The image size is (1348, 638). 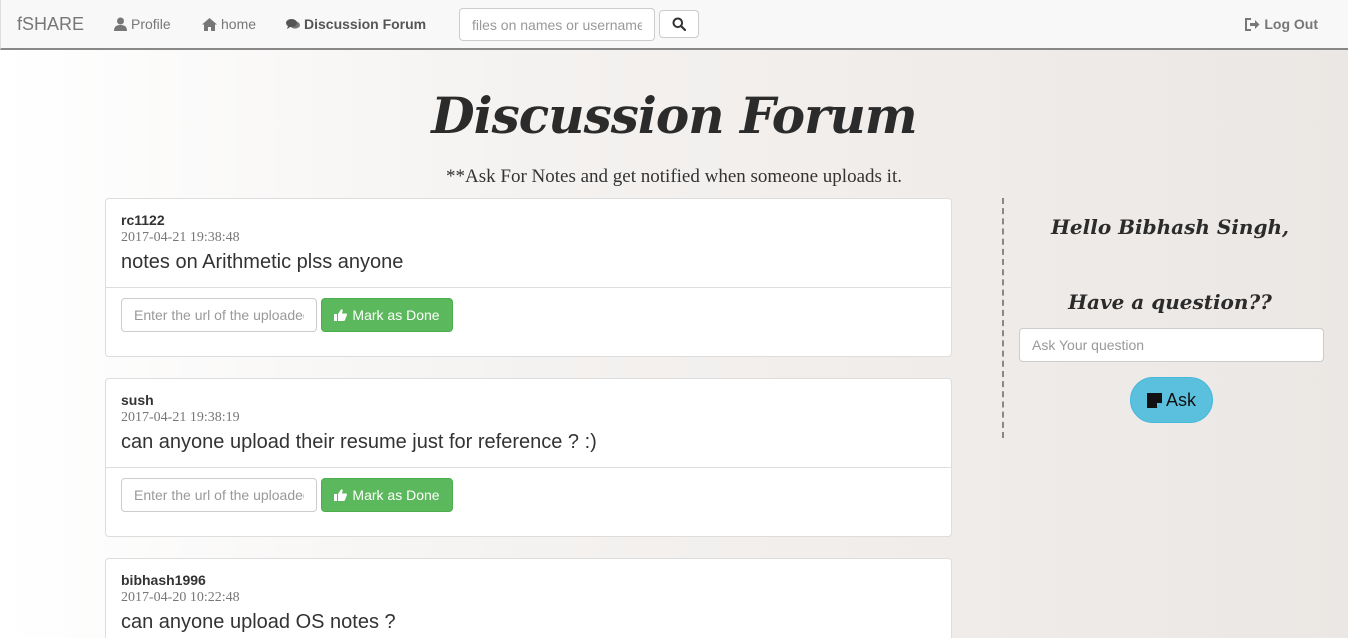 I want to click on nav-forum-link: Discussion Forum, so click(x=356, y=24).